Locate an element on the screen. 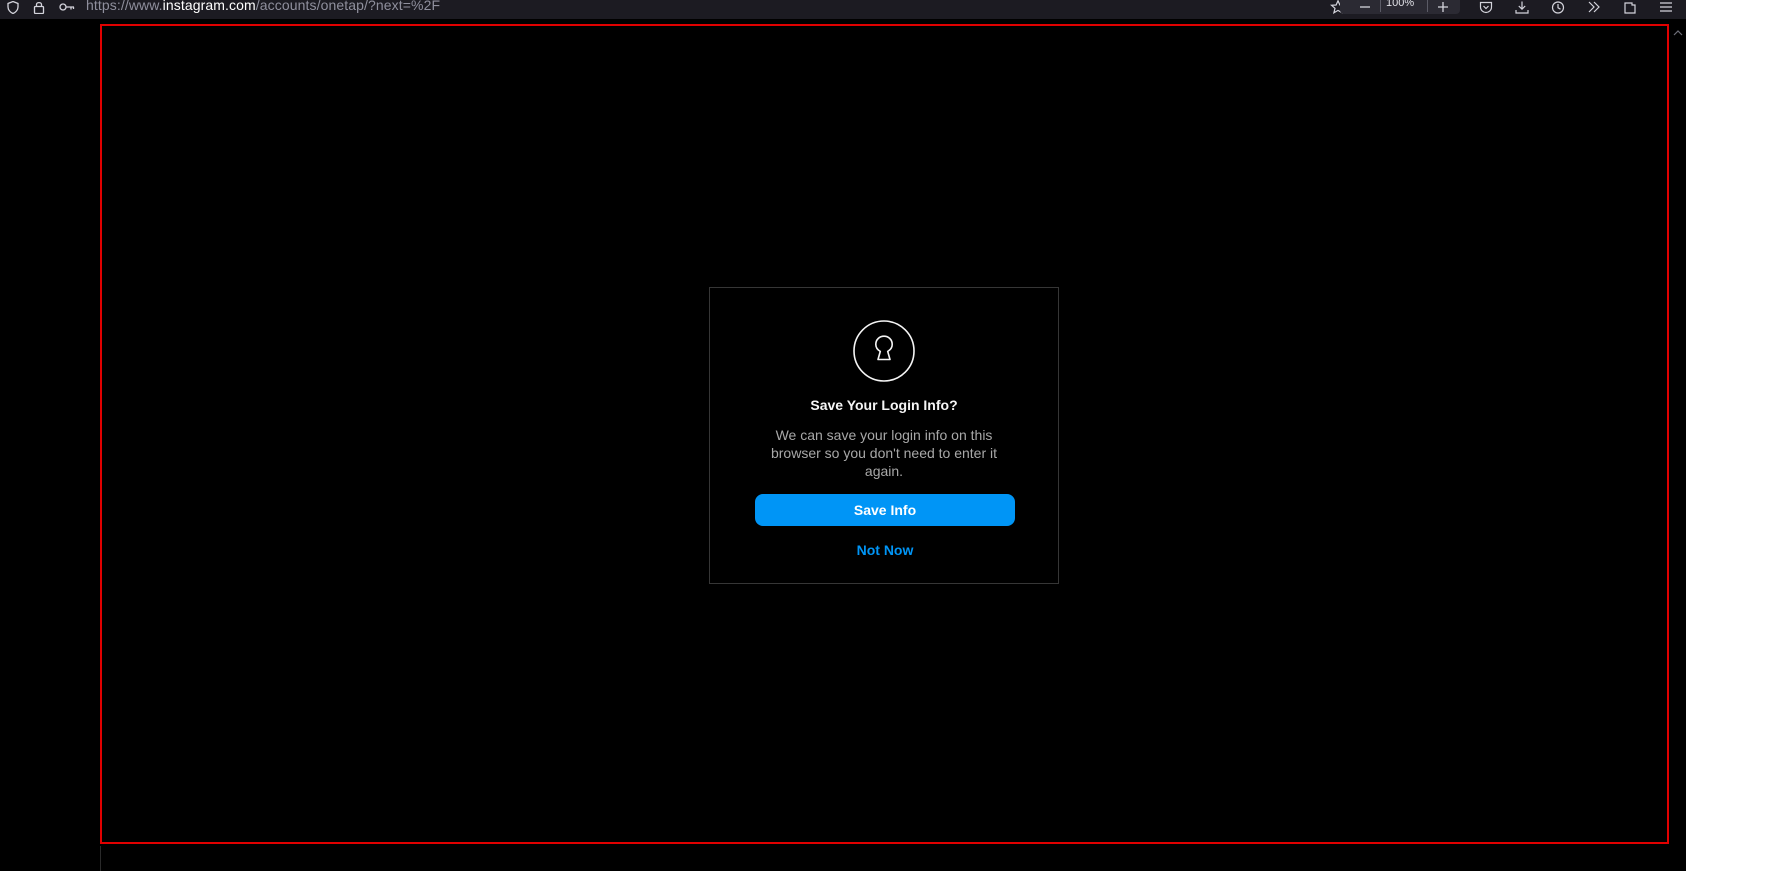 The height and width of the screenshot is (871, 1768). page-edge is located at coordinates (100, 858).